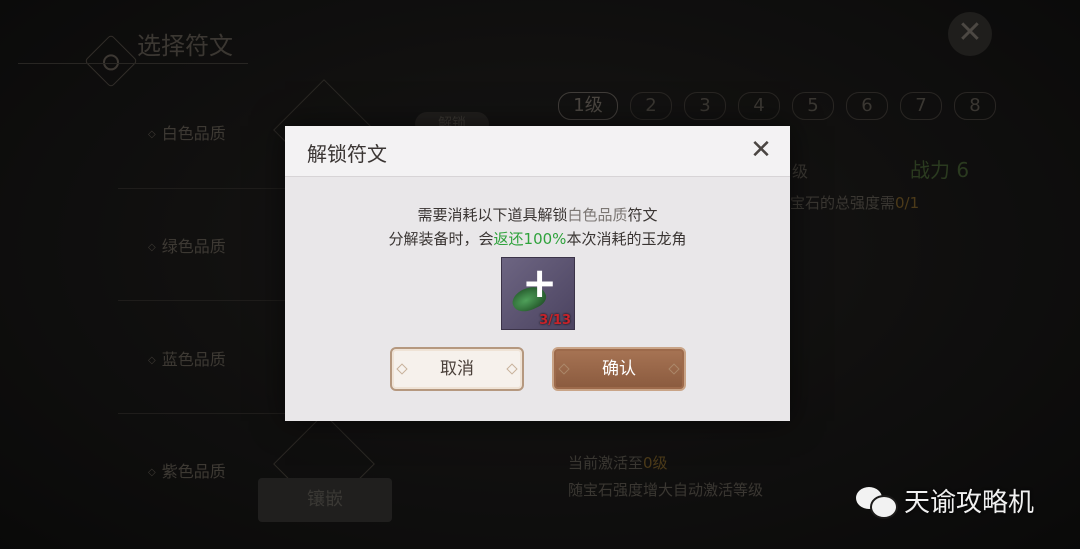 The height and width of the screenshot is (549, 1080). Describe the element at coordinates (619, 369) in the screenshot. I see `confirm-button: 确认` at that location.